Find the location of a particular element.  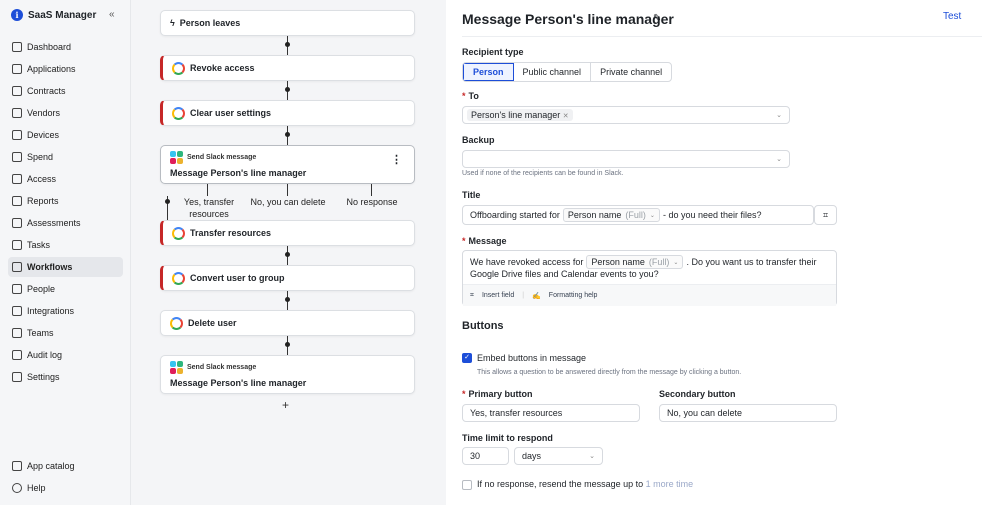

to-select: Person's line manager ✕ ⌄ is located at coordinates (626, 115).